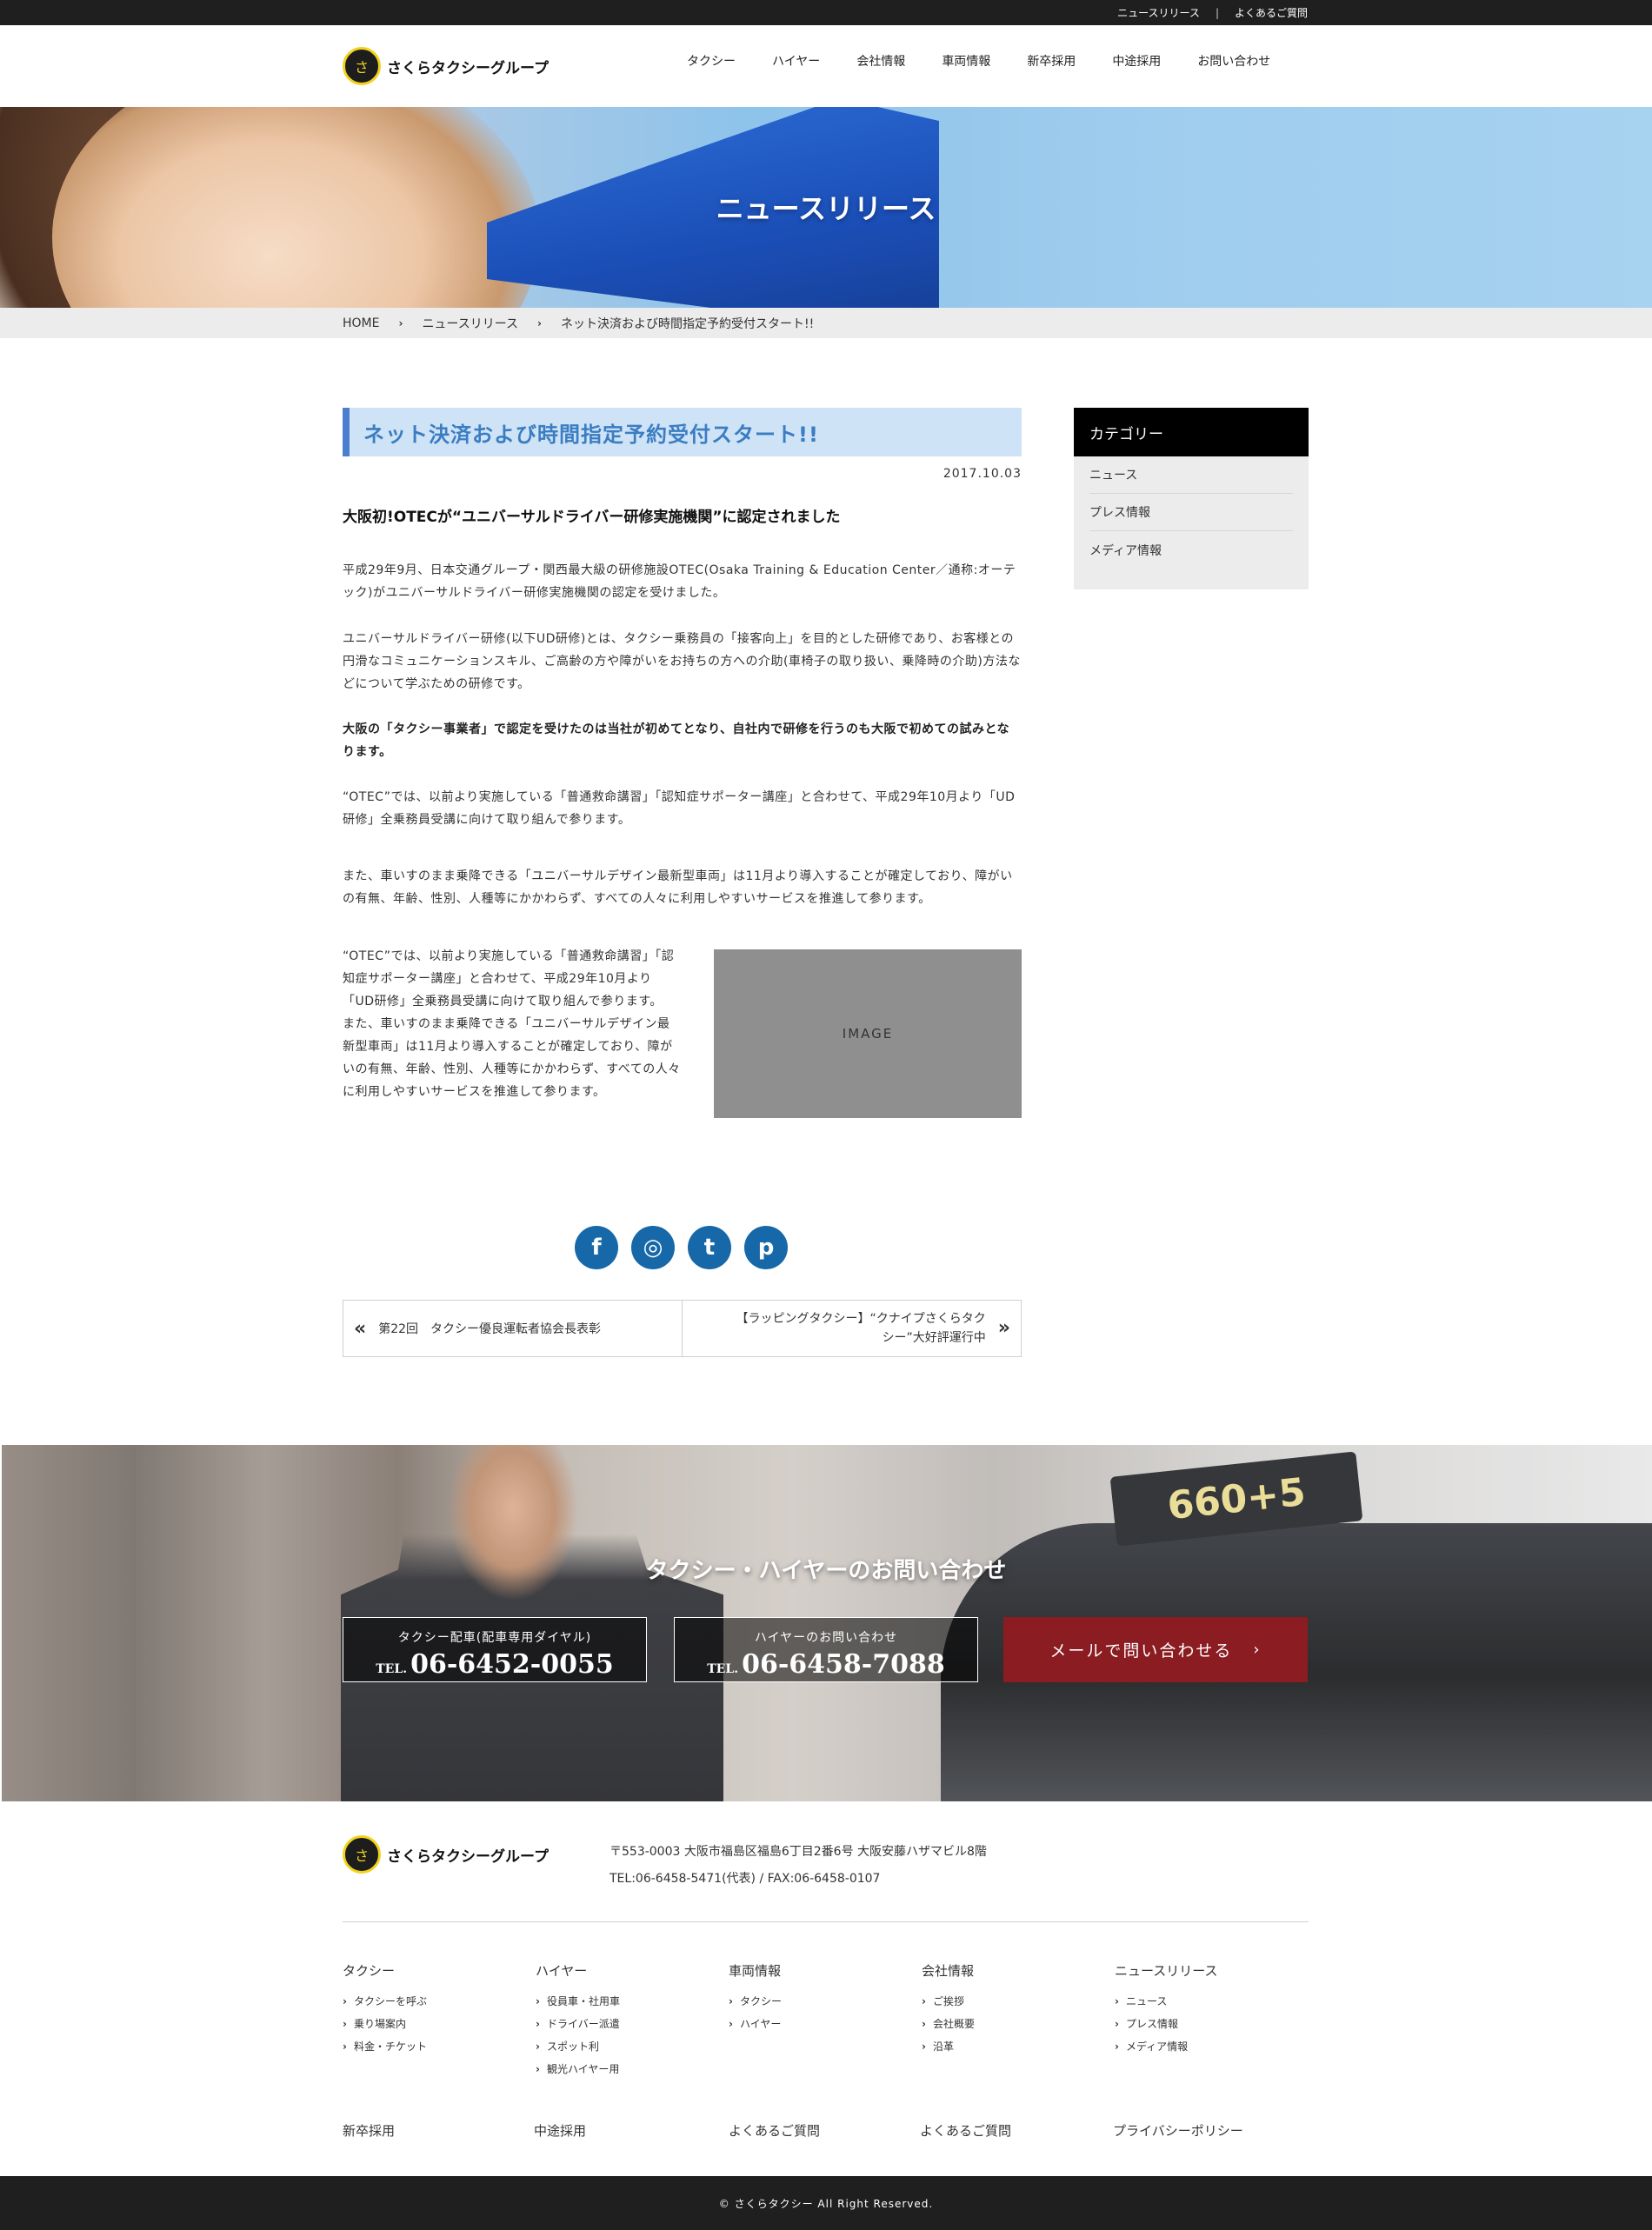  I want to click on nav-contact: お問い合わせ, so click(1233, 61).